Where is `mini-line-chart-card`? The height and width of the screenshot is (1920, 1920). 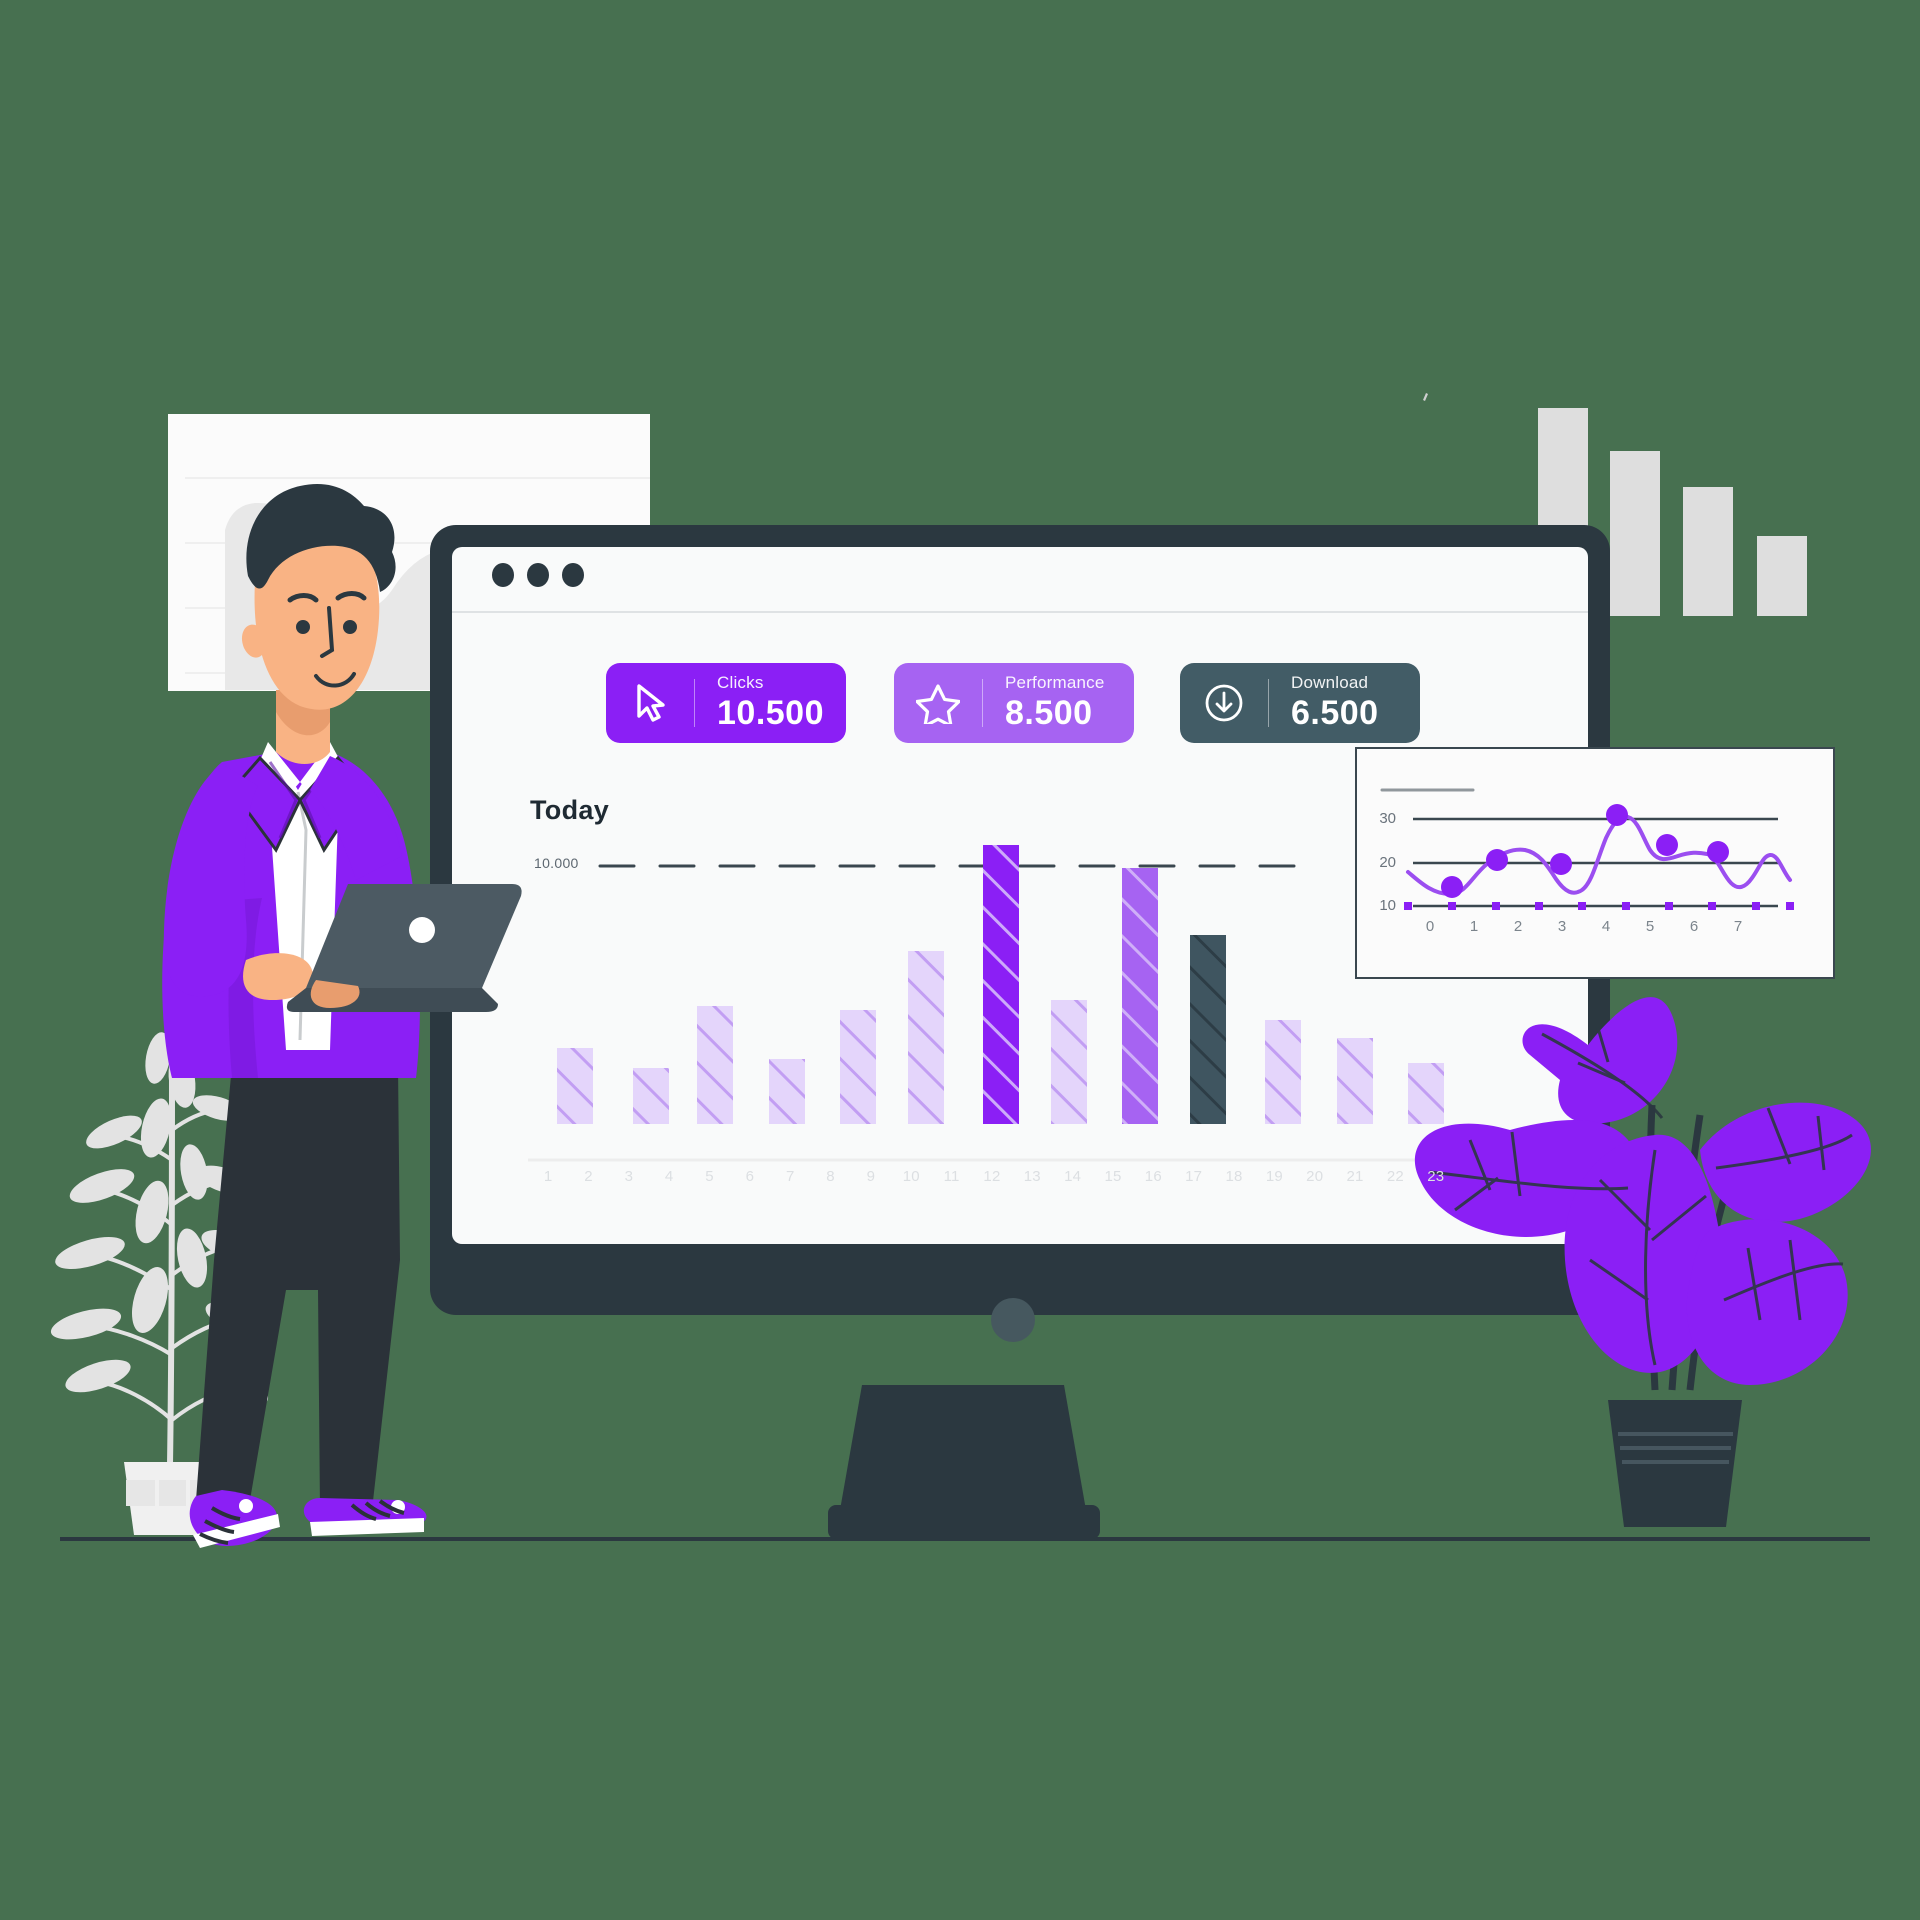 mini-line-chart-card is located at coordinates (1595, 863).